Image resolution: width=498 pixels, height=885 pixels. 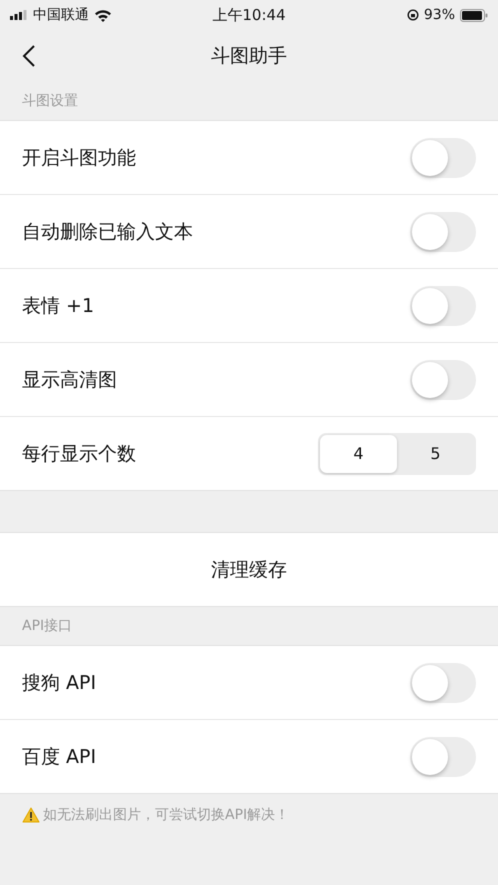 I want to click on clear-cache-button: 清理缓存, so click(x=249, y=570).